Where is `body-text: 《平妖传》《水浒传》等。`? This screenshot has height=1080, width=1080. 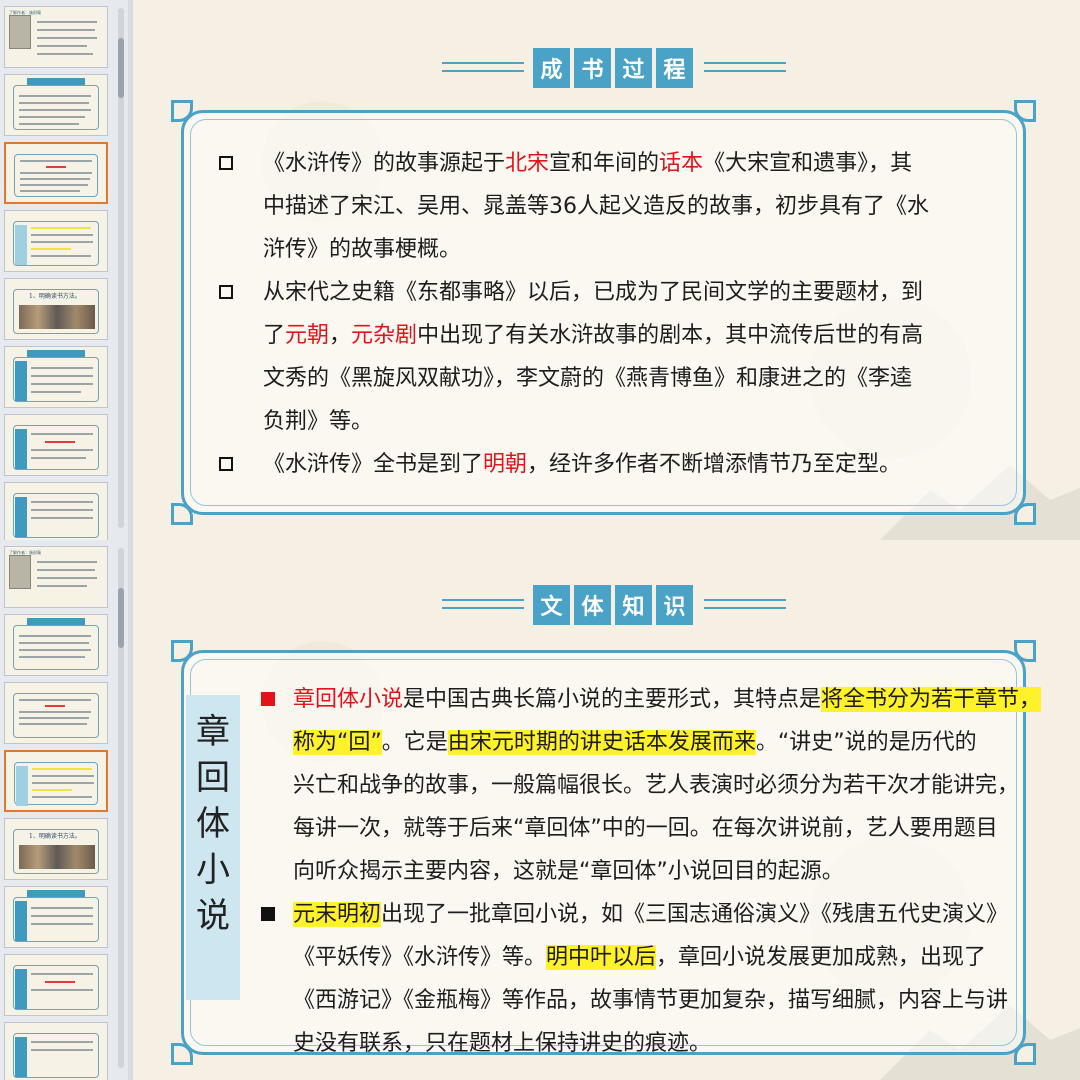
body-text: 《平妖传》《水浒传》等。 is located at coordinates (420, 957).